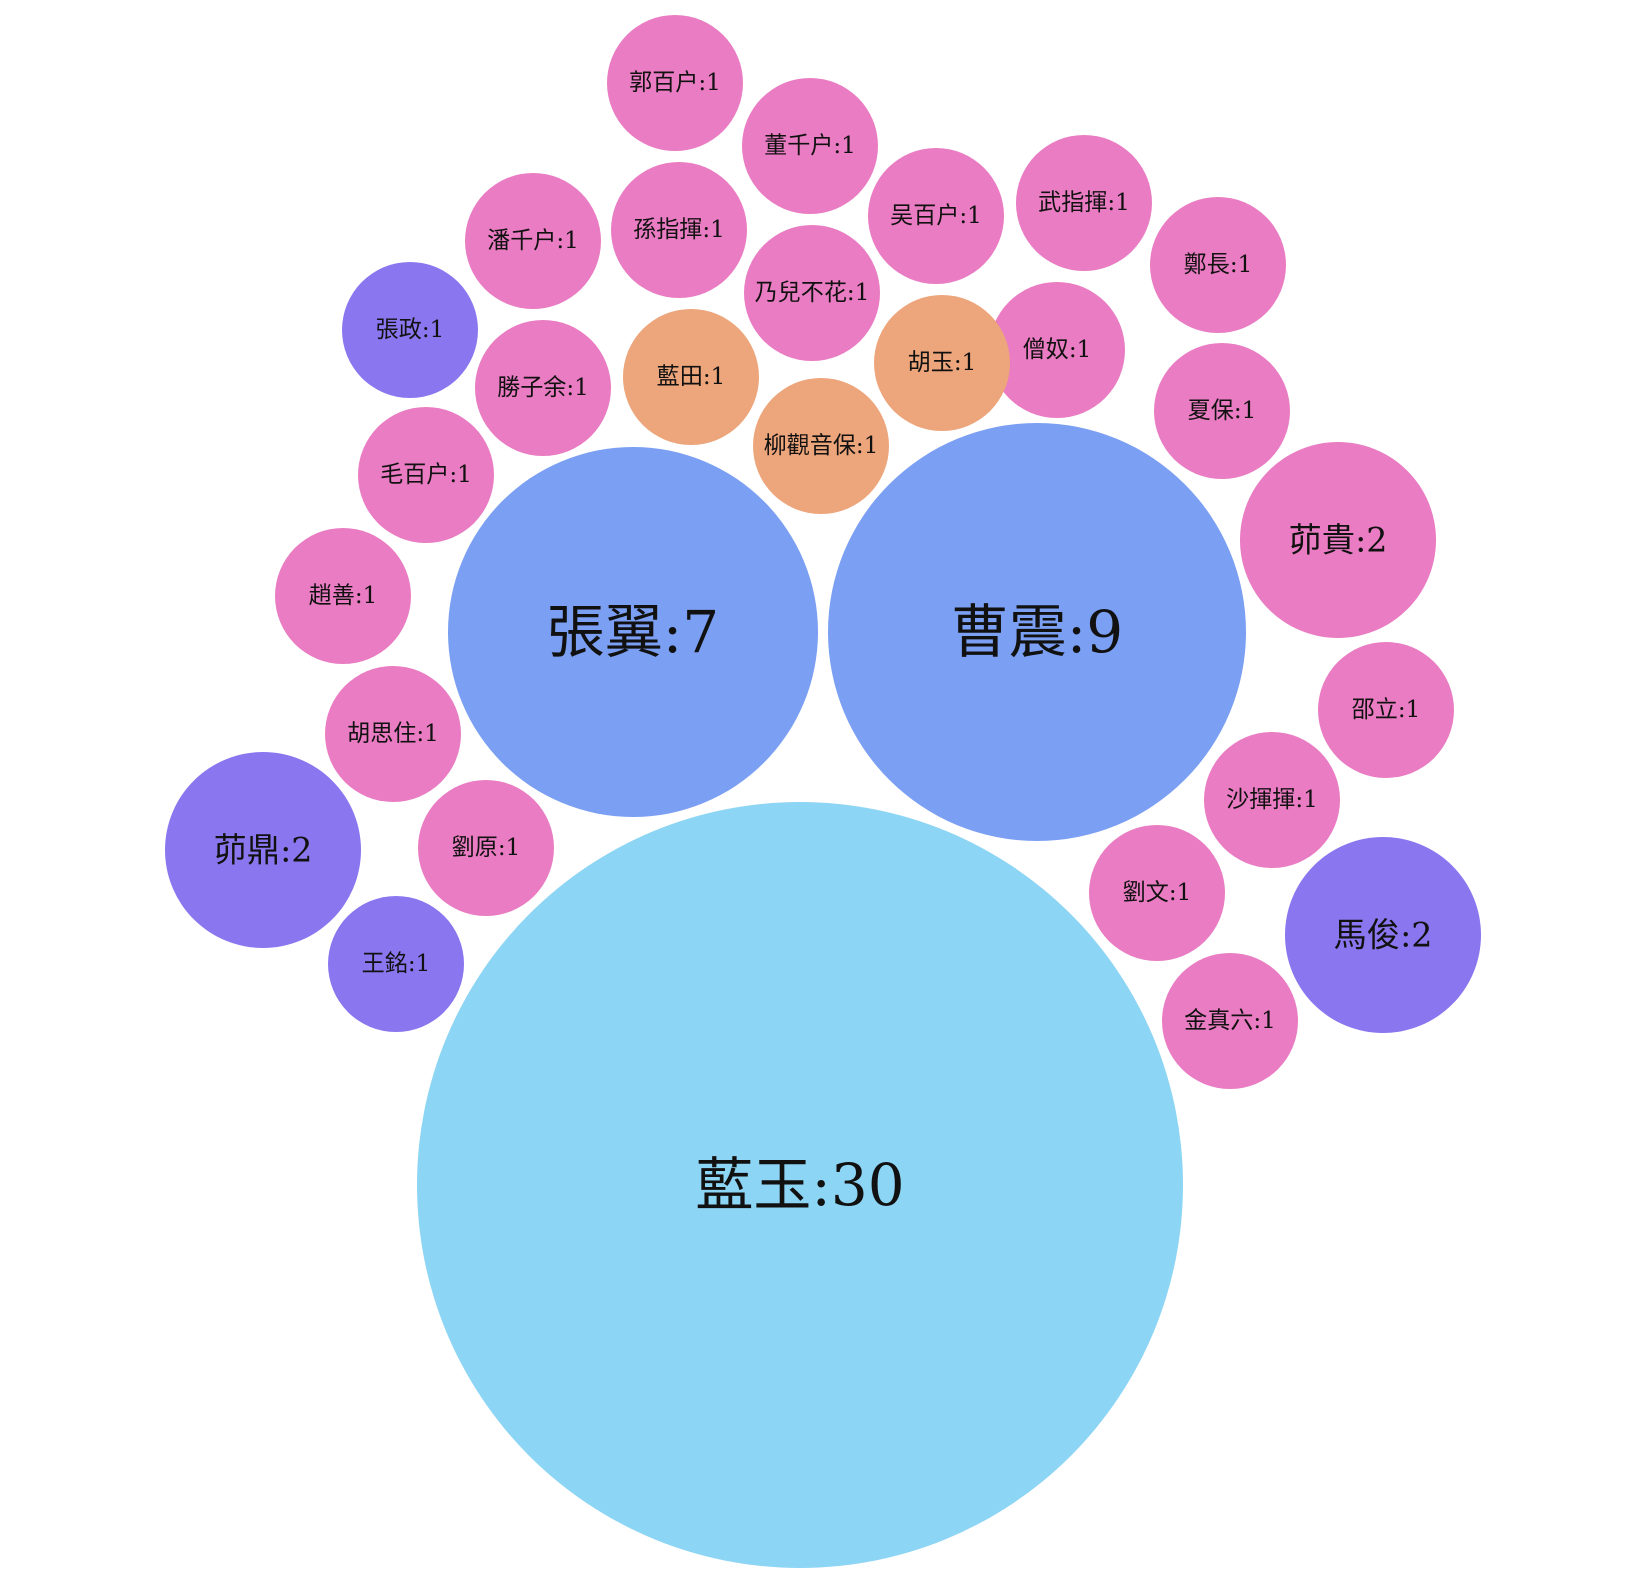  I want to click on bubble-node: 邵立:1, so click(1386, 710).